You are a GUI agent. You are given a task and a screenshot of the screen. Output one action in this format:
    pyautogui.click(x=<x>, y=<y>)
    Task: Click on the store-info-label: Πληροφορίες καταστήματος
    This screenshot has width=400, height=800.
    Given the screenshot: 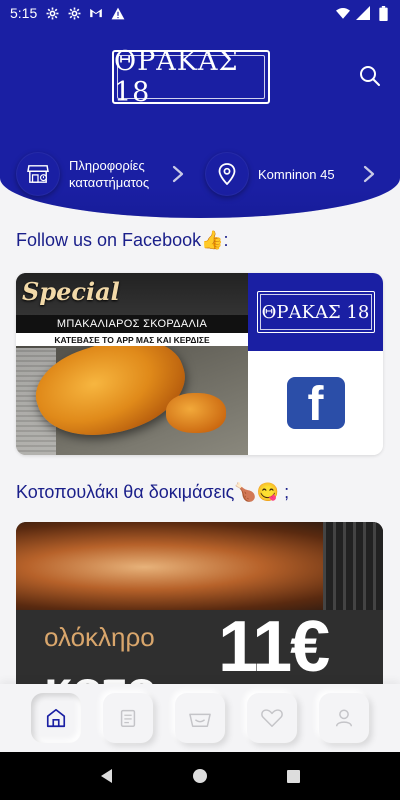 What is the action you would take?
    pyautogui.click(x=109, y=174)
    